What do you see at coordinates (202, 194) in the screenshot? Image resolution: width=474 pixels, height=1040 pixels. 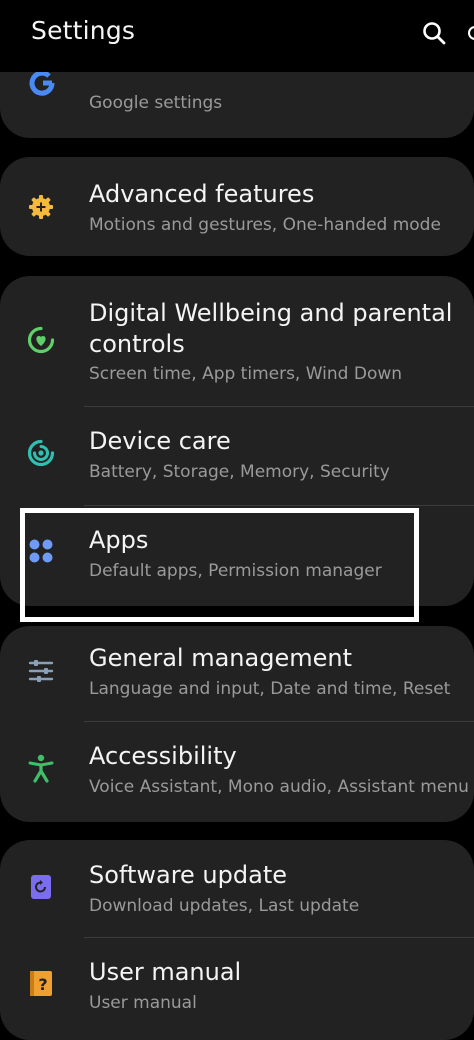 I see `advanced-features-label: Advanced features` at bounding box center [202, 194].